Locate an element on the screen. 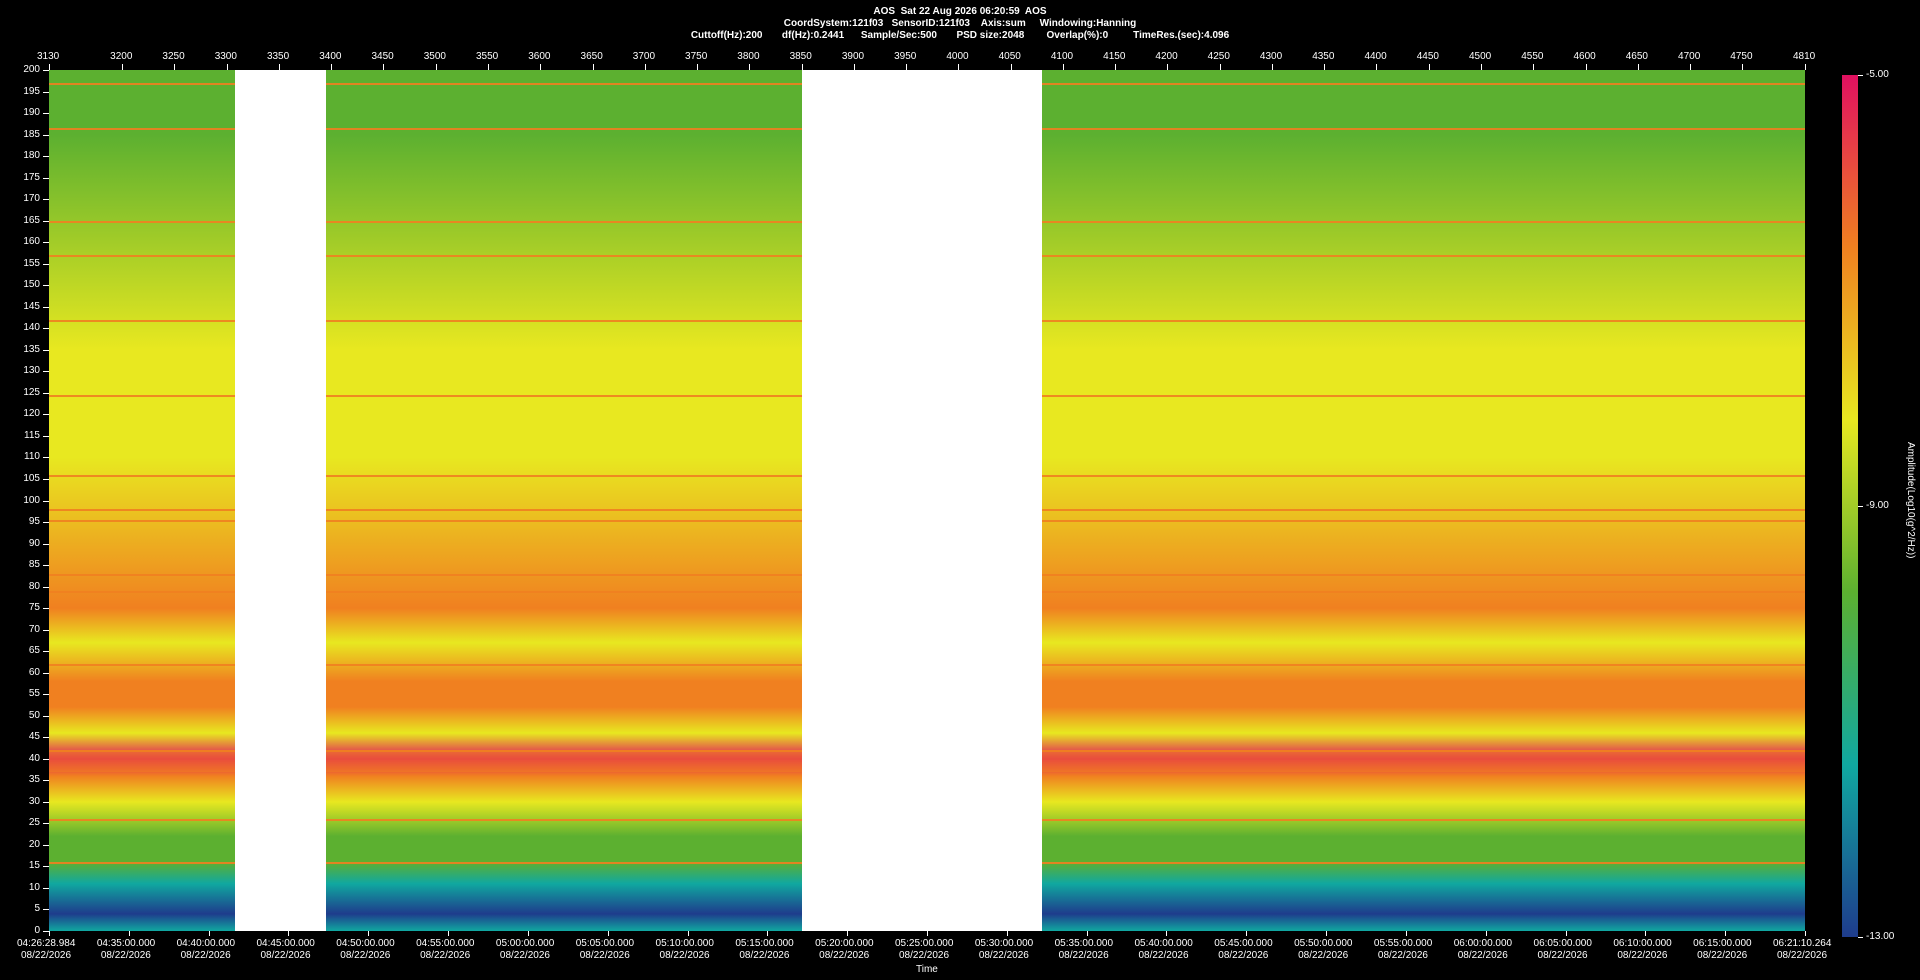 This screenshot has height=980, width=1920. x-axis-tick-time: 05:55:00.000 is located at coordinates (1403, 943).